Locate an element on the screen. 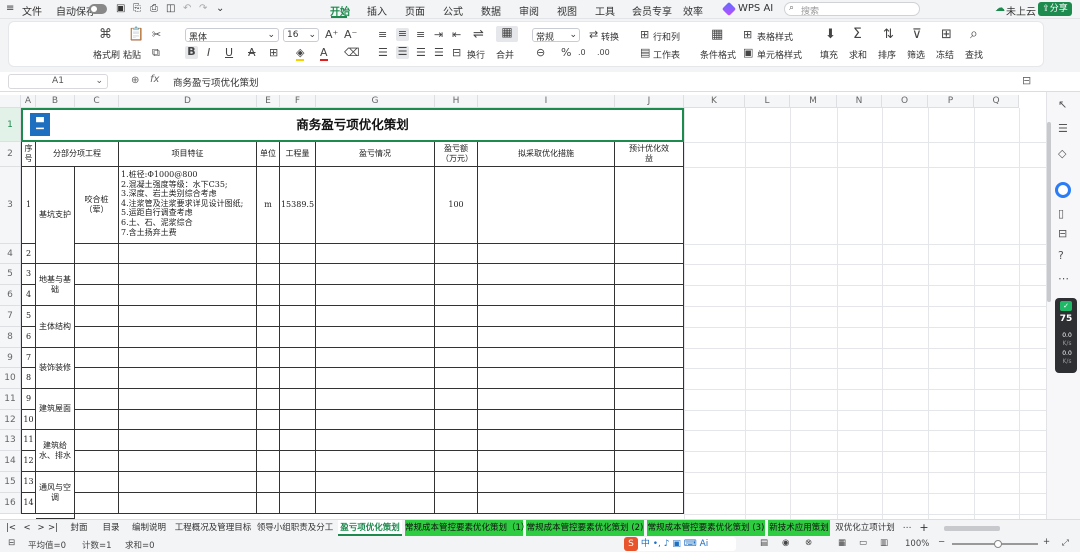 This screenshot has height=552, width=1080. column-header-Q: Q is located at coordinates (996, 101).